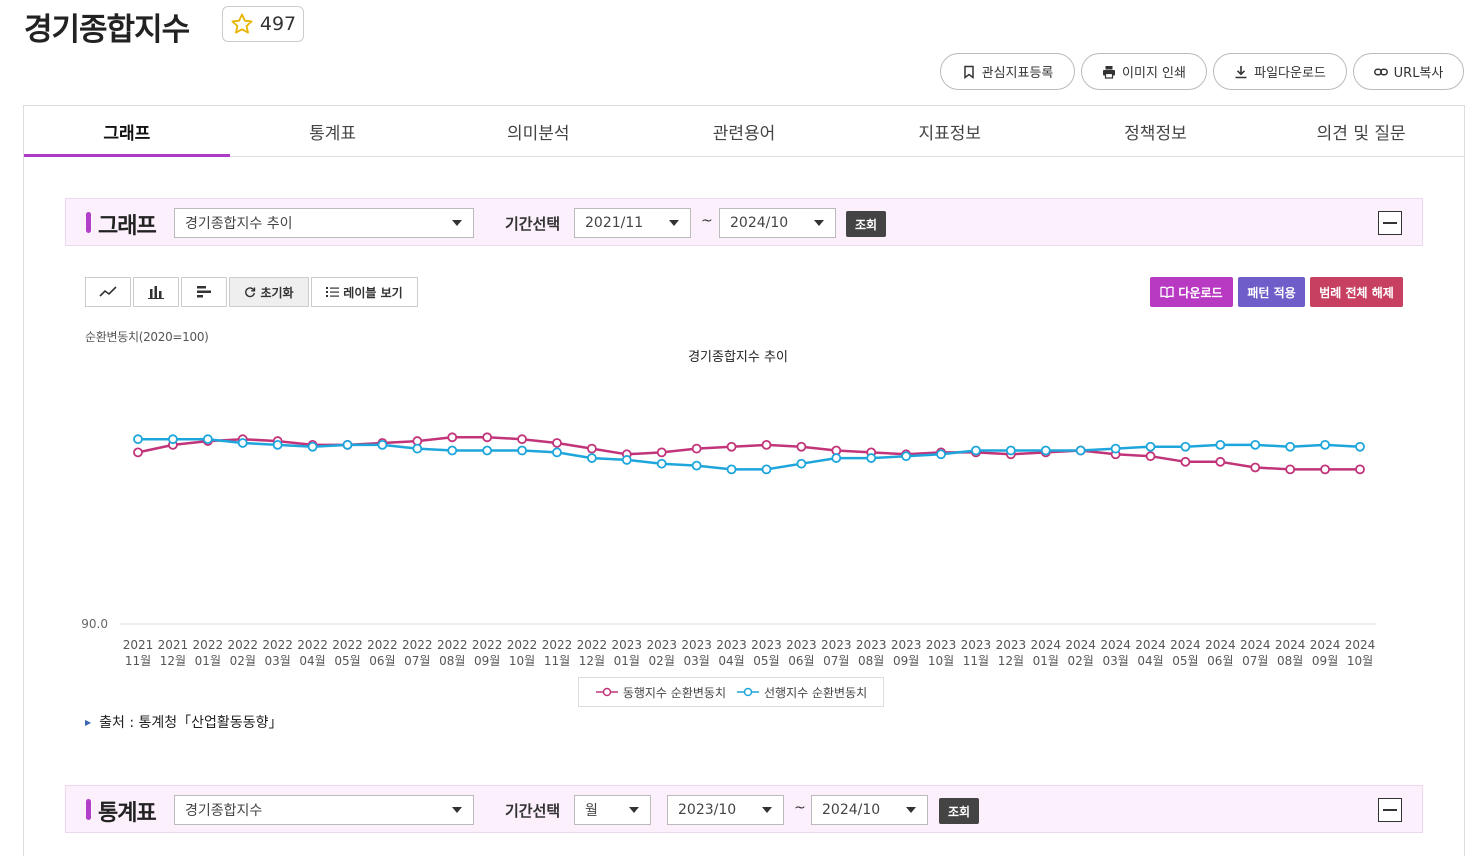  Describe the element at coordinates (278, 661) in the screenshot. I see `x-tick-month: 03월` at that location.